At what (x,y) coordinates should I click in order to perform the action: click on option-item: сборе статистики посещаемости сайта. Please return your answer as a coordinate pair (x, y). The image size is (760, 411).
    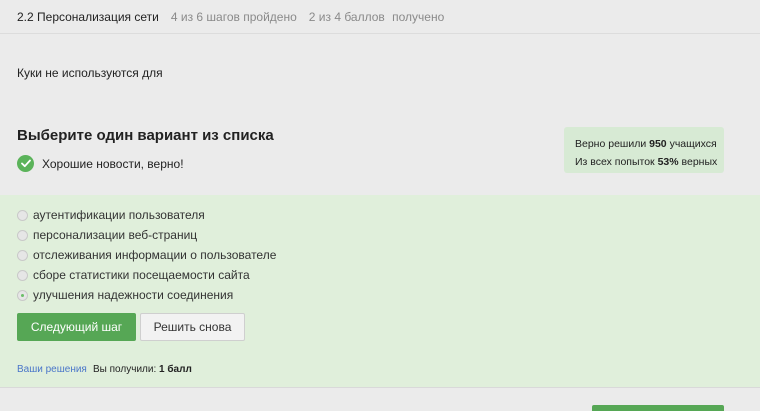
    Looking at the image, I should click on (146, 275).